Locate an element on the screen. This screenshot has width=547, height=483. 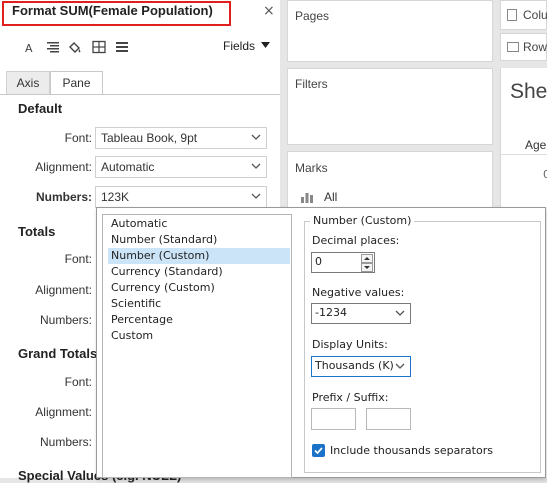
thousands-separator-checkbox is located at coordinates (318, 450).